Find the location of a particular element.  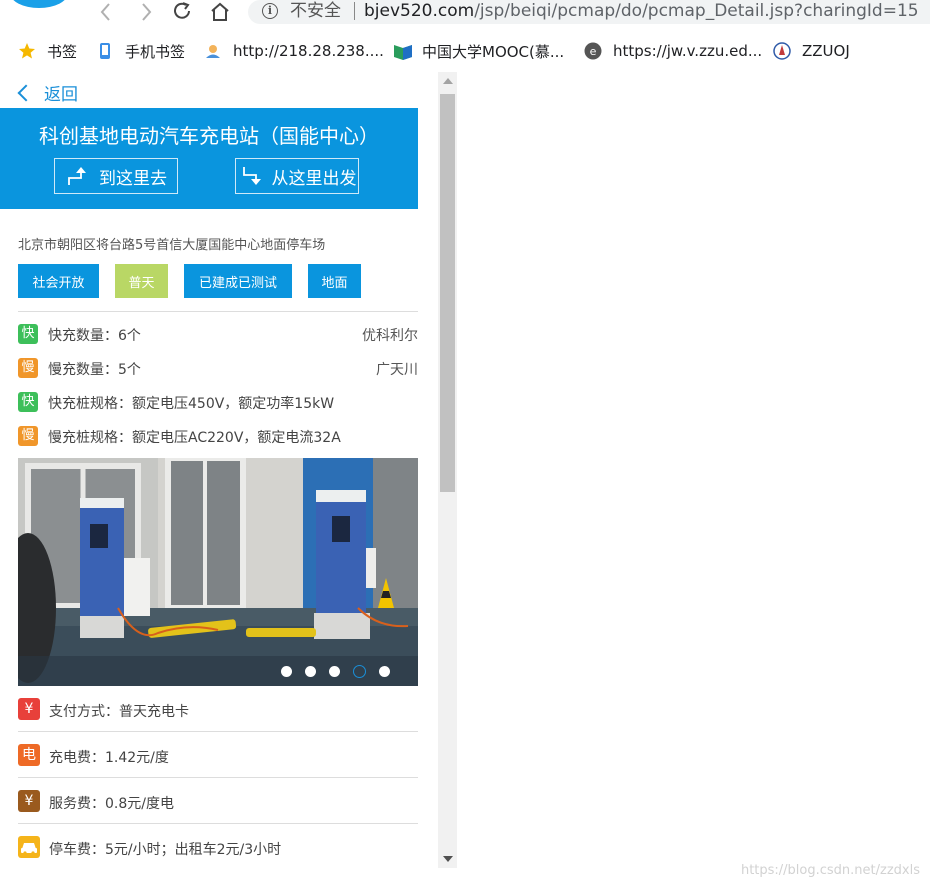

slow-brand: 广天川 is located at coordinates (397, 370).